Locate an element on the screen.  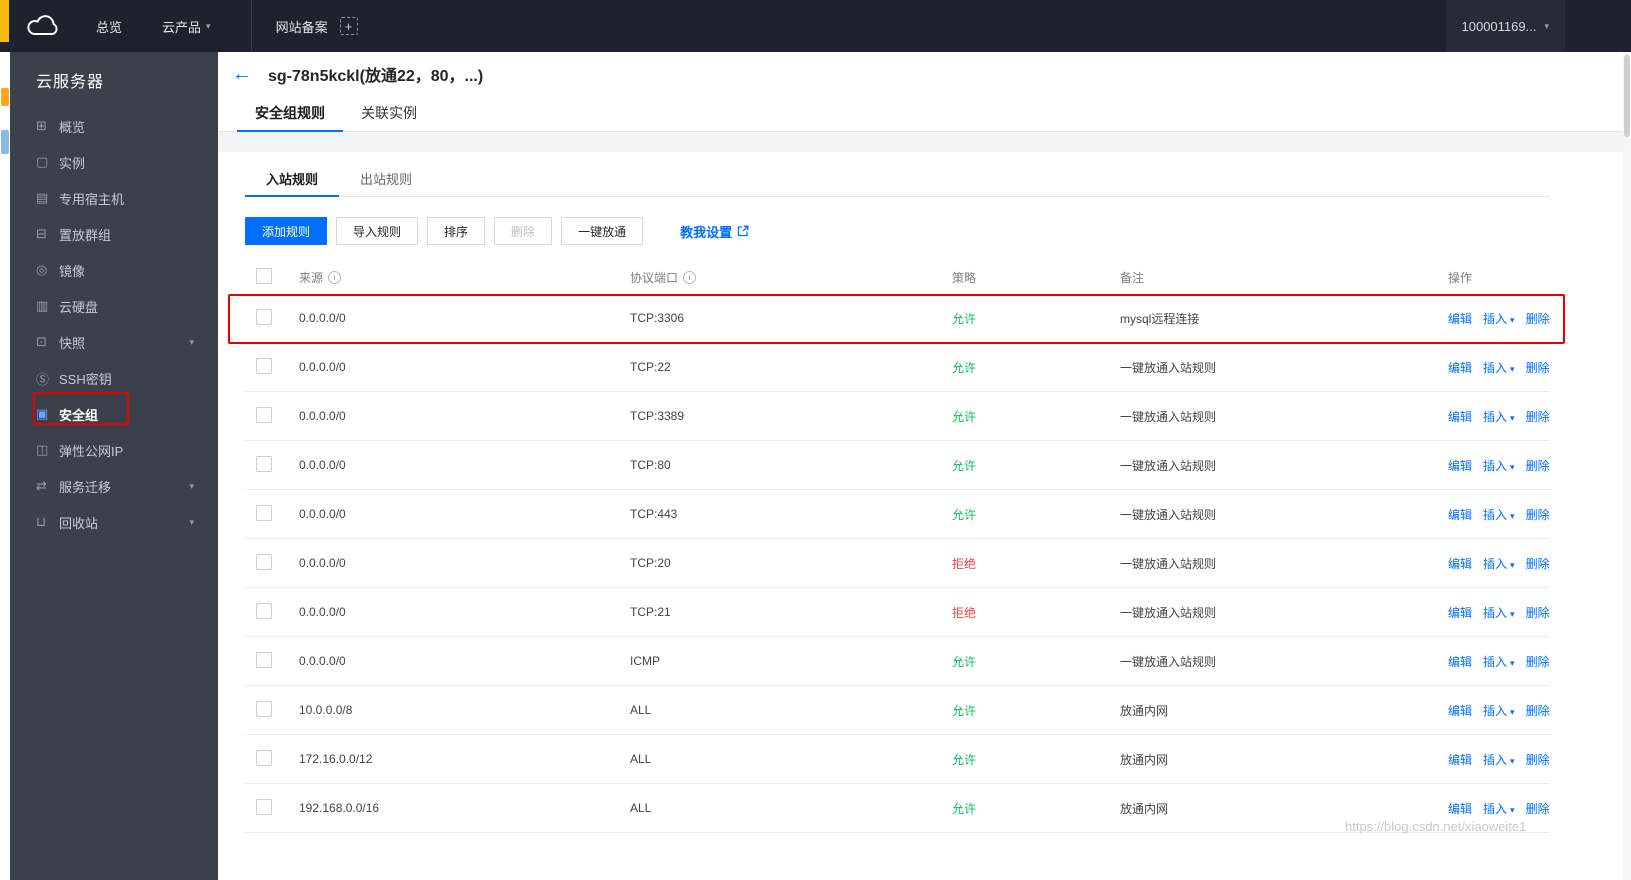
sidebar-item-migration: ⇄ 服务迁移 ▾ is located at coordinates (114, 486).